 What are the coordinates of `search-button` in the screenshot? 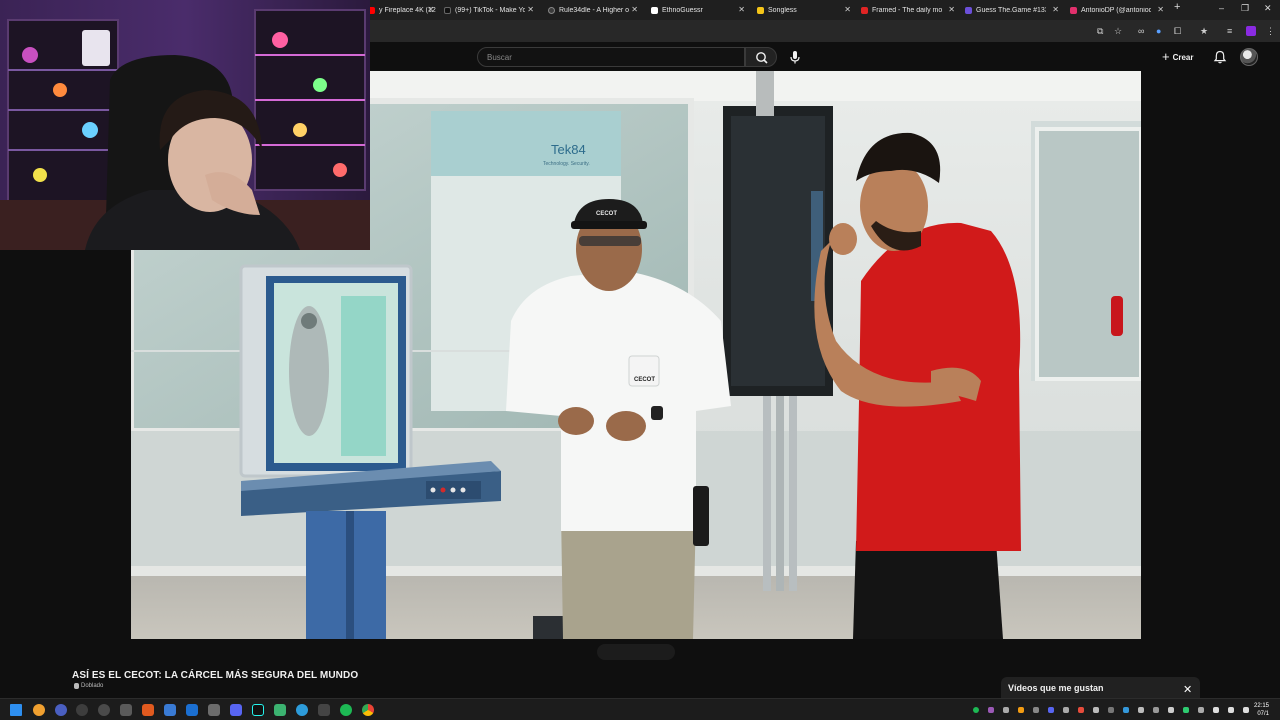 It's located at (761, 57).